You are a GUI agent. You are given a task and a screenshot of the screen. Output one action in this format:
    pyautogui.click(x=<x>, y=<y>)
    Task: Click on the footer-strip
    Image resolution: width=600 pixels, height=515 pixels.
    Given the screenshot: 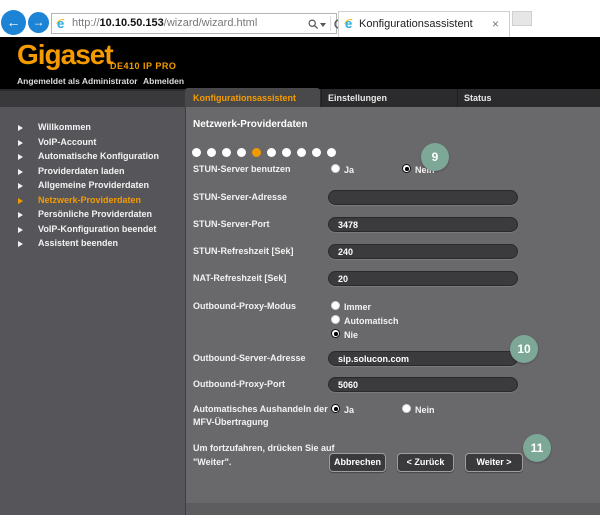 What is the action you would take?
    pyautogui.click(x=393, y=509)
    